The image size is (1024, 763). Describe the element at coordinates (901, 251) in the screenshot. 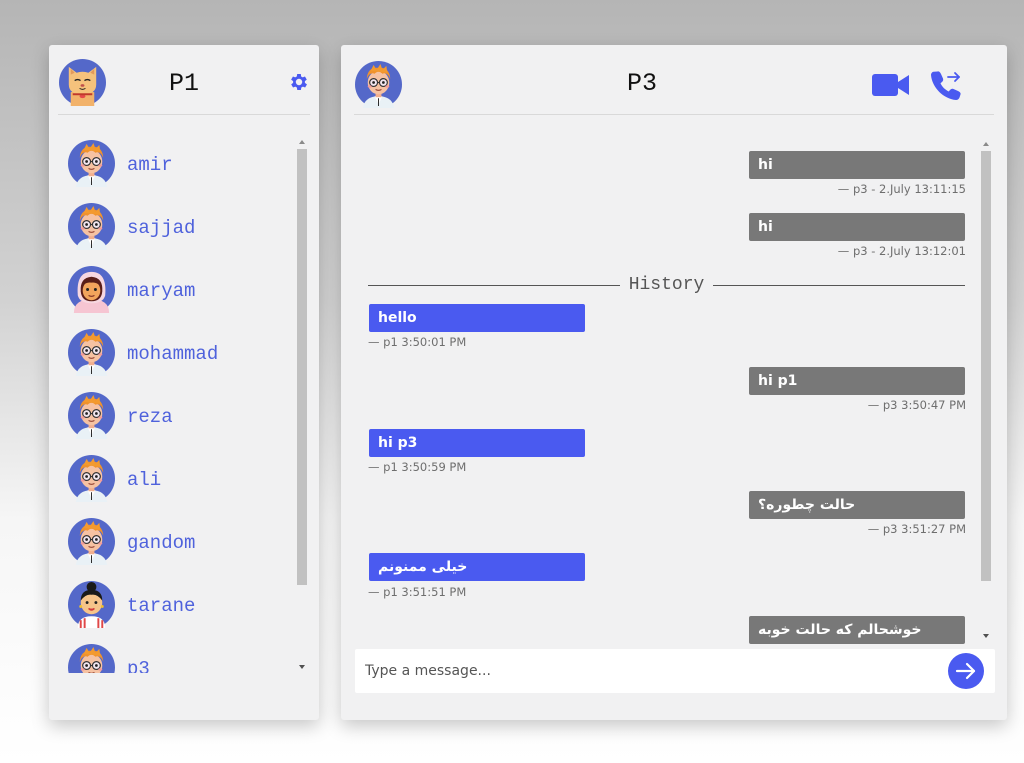

I see `message-meta: — p3 - 2.July 13:12:01` at that location.